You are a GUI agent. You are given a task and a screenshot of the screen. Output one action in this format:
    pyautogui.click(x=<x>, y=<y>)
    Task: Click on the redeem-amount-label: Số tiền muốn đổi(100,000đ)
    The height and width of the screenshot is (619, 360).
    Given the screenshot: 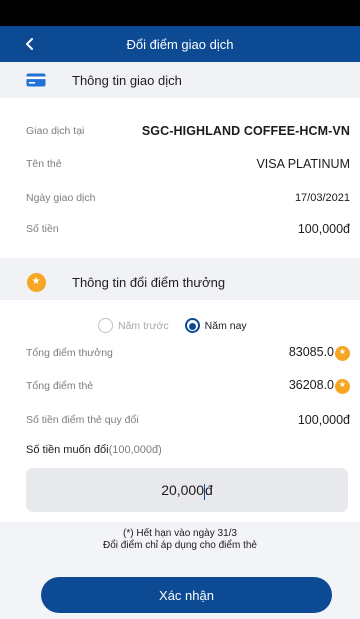 What is the action you would take?
    pyautogui.click(x=94, y=450)
    